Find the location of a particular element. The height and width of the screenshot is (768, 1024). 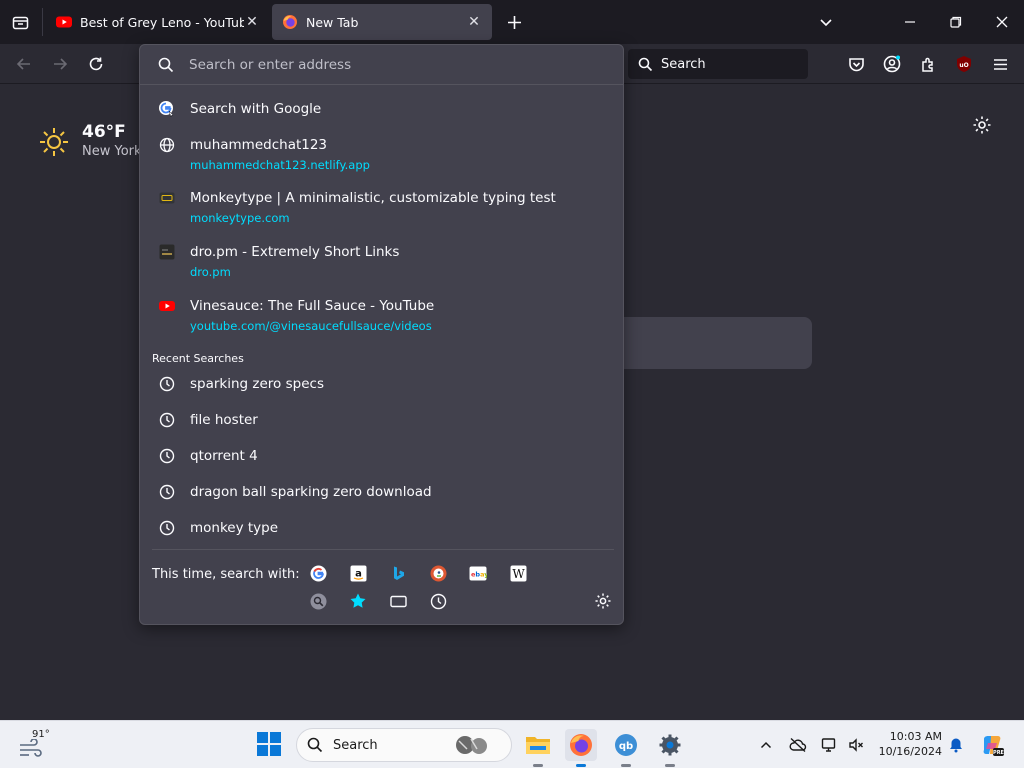

oneoff-search-engines-button is located at coordinates (318, 601).